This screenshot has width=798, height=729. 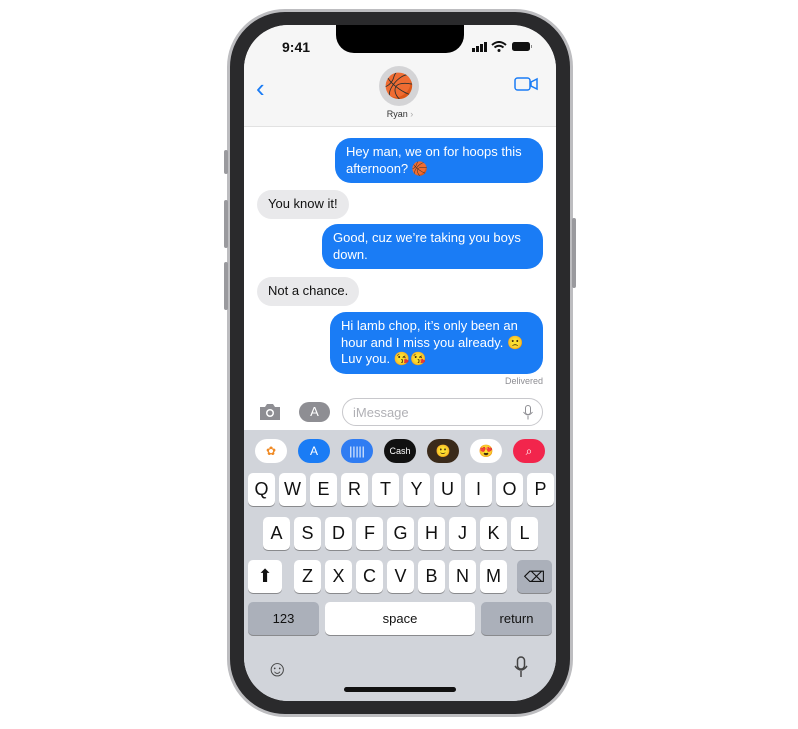 I want to click on app-photos-icon: ✿, so click(x=271, y=451).